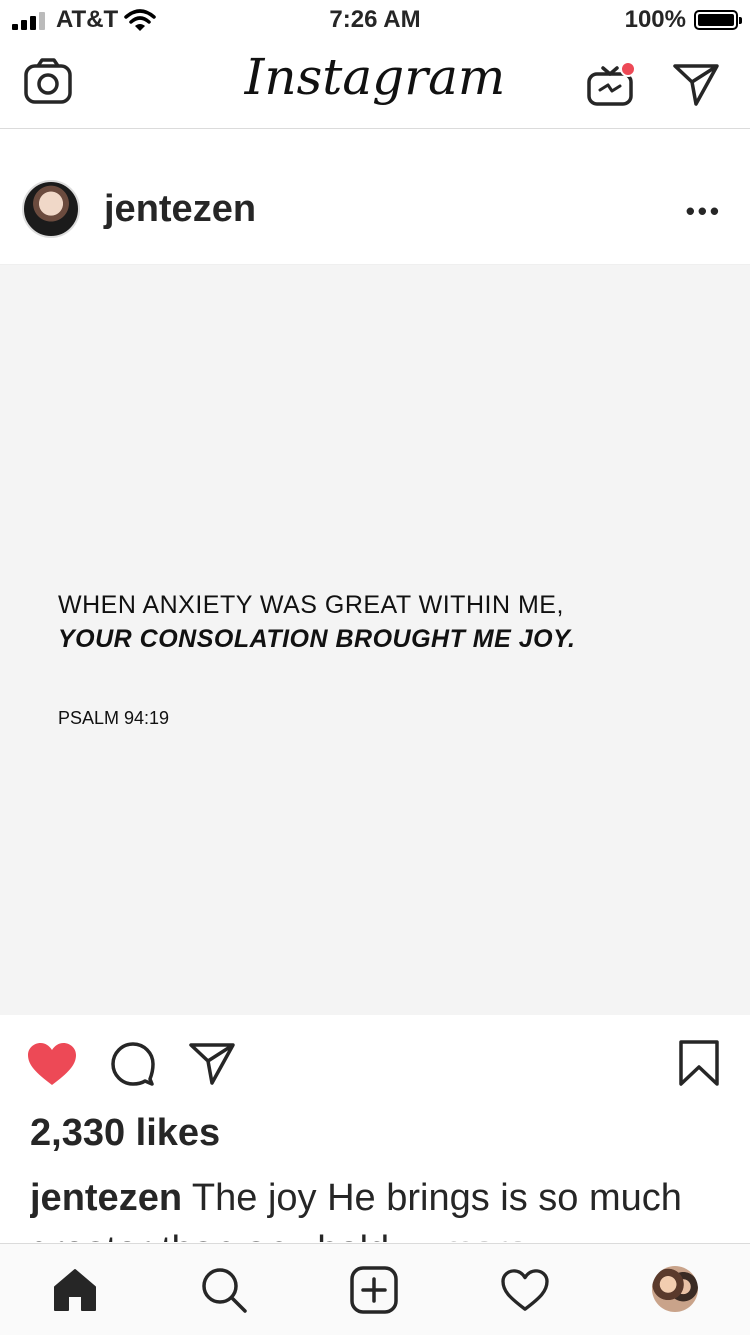  Describe the element at coordinates (114, 718) in the screenshot. I see `image-scripture-reference: PSALM 94:19` at that location.